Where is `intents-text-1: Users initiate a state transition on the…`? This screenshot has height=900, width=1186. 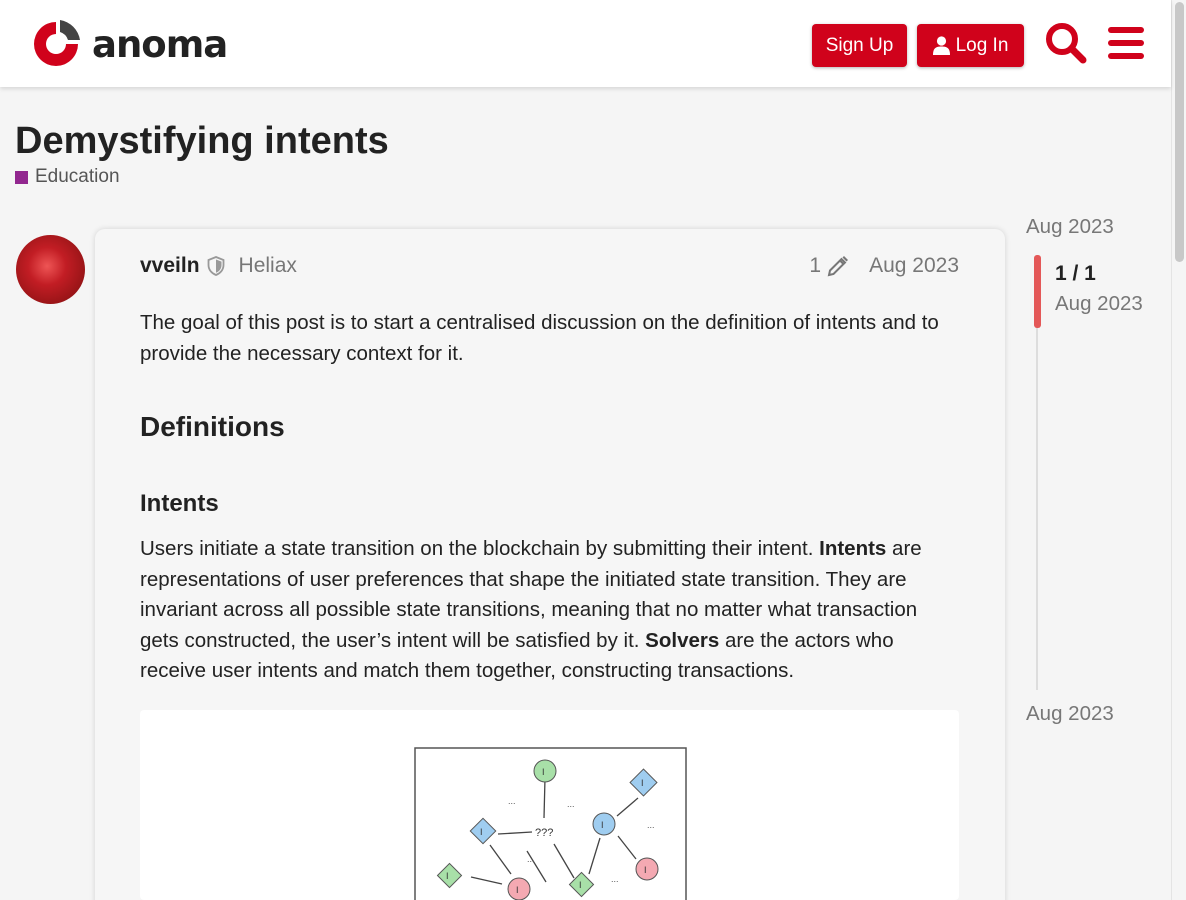
intents-text-1: Users initiate a state transition on the… is located at coordinates (480, 548).